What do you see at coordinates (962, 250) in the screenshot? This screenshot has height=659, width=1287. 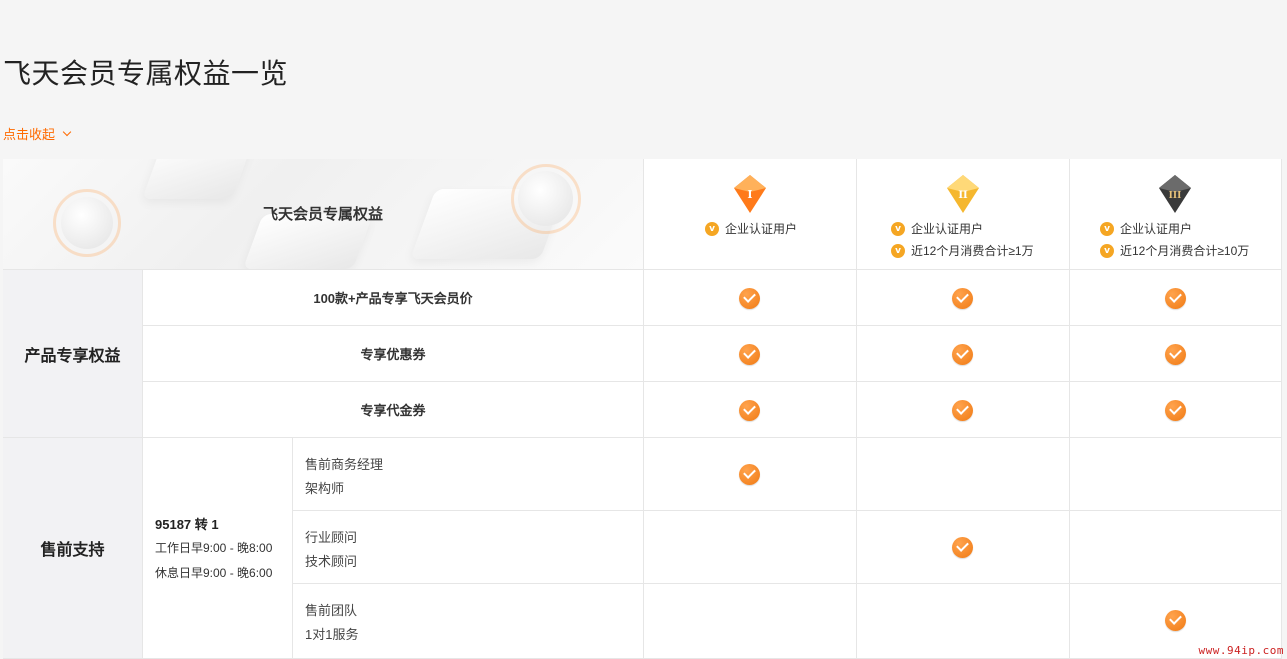 I see `tier-2-line-2: v 近12个月消费合计≥1万` at bounding box center [962, 250].